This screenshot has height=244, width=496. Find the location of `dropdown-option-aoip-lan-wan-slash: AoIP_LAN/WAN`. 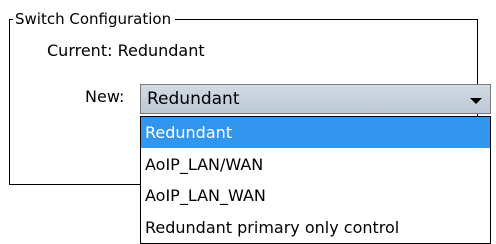

dropdown-option-aoip-lan-wan-slash: AoIP_LAN/WAN is located at coordinates (315, 164).